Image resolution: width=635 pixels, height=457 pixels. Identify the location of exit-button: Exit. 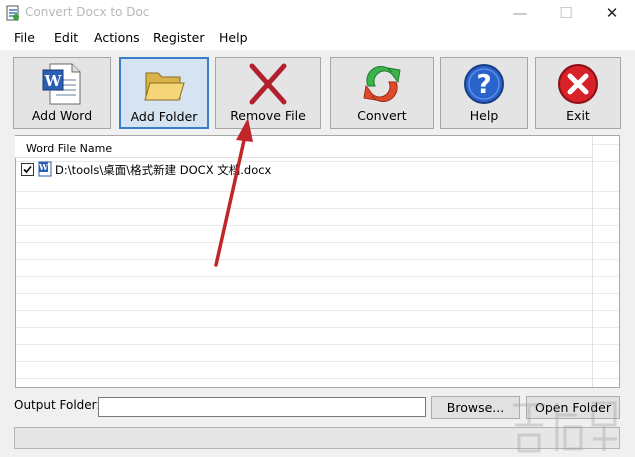
(578, 93).